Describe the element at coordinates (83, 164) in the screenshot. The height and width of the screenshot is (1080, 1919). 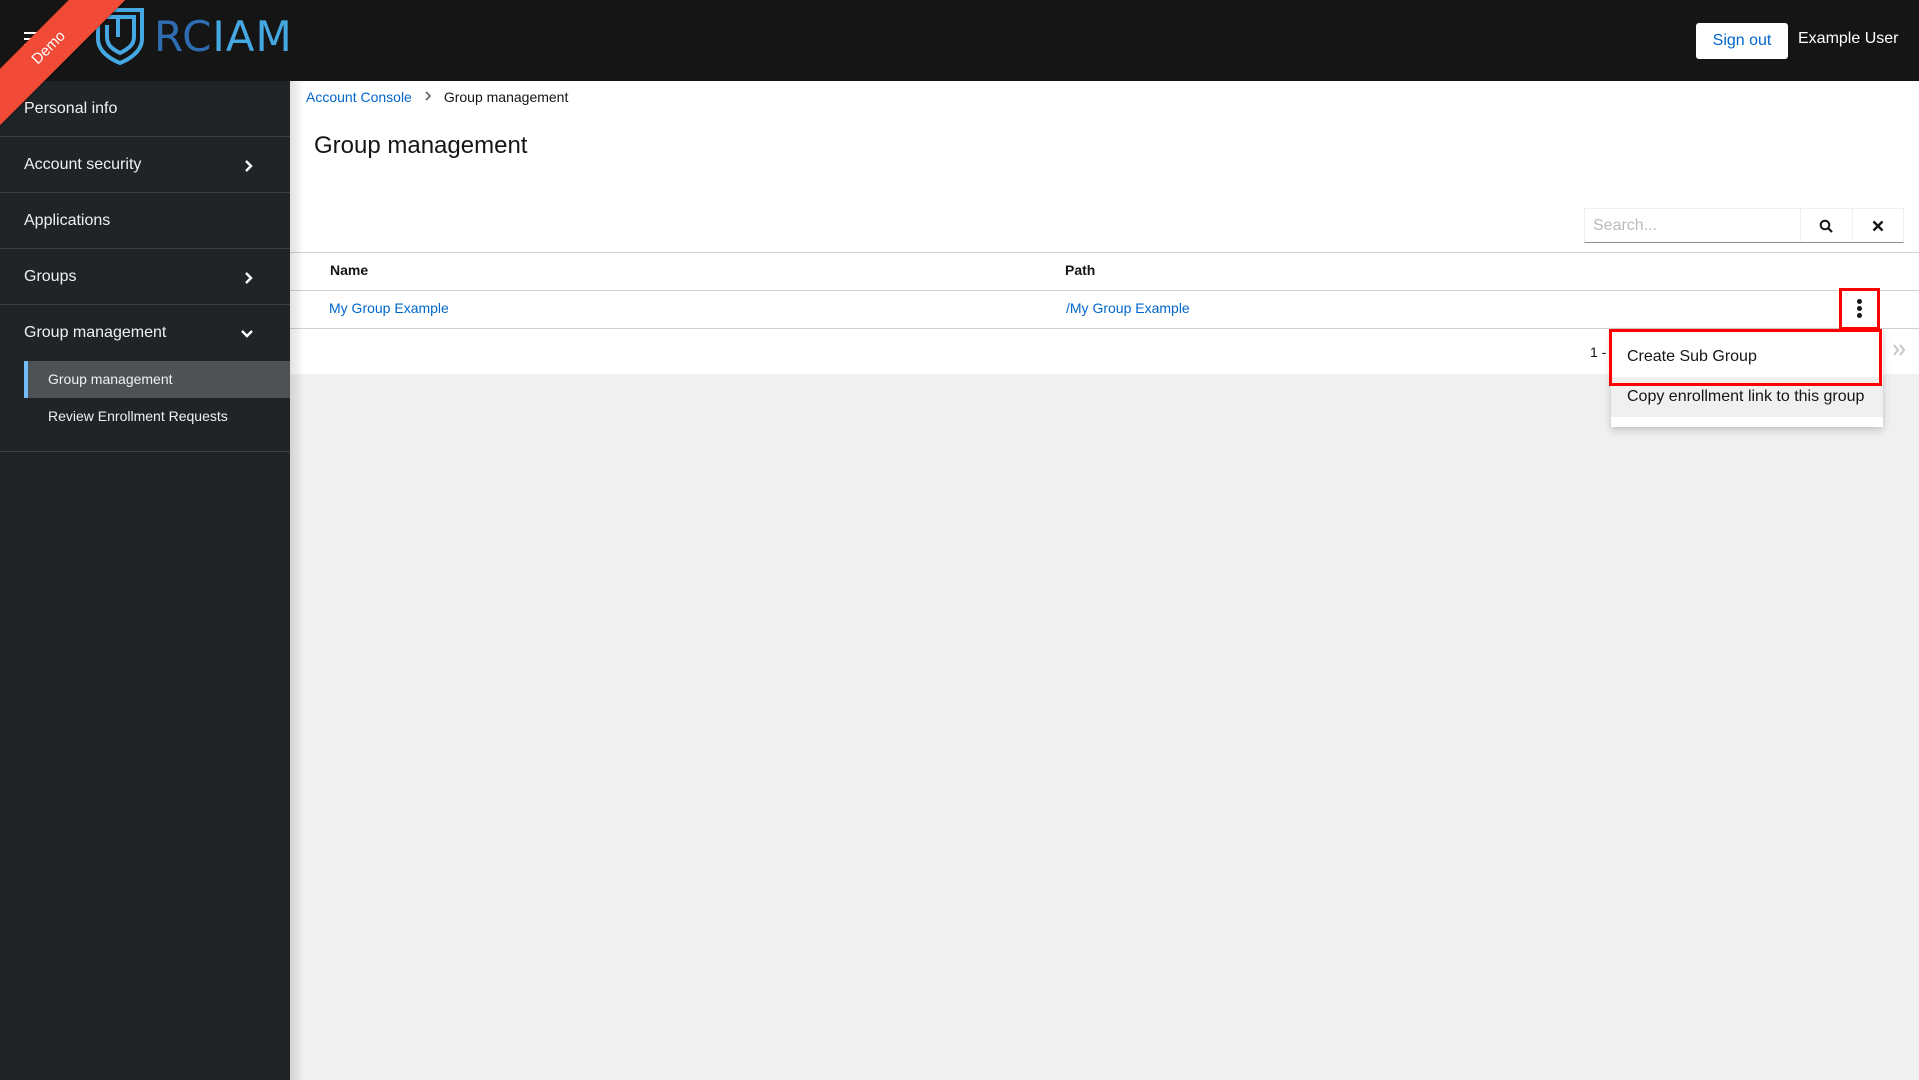
I see `sidebar-item-label: Account security` at that location.